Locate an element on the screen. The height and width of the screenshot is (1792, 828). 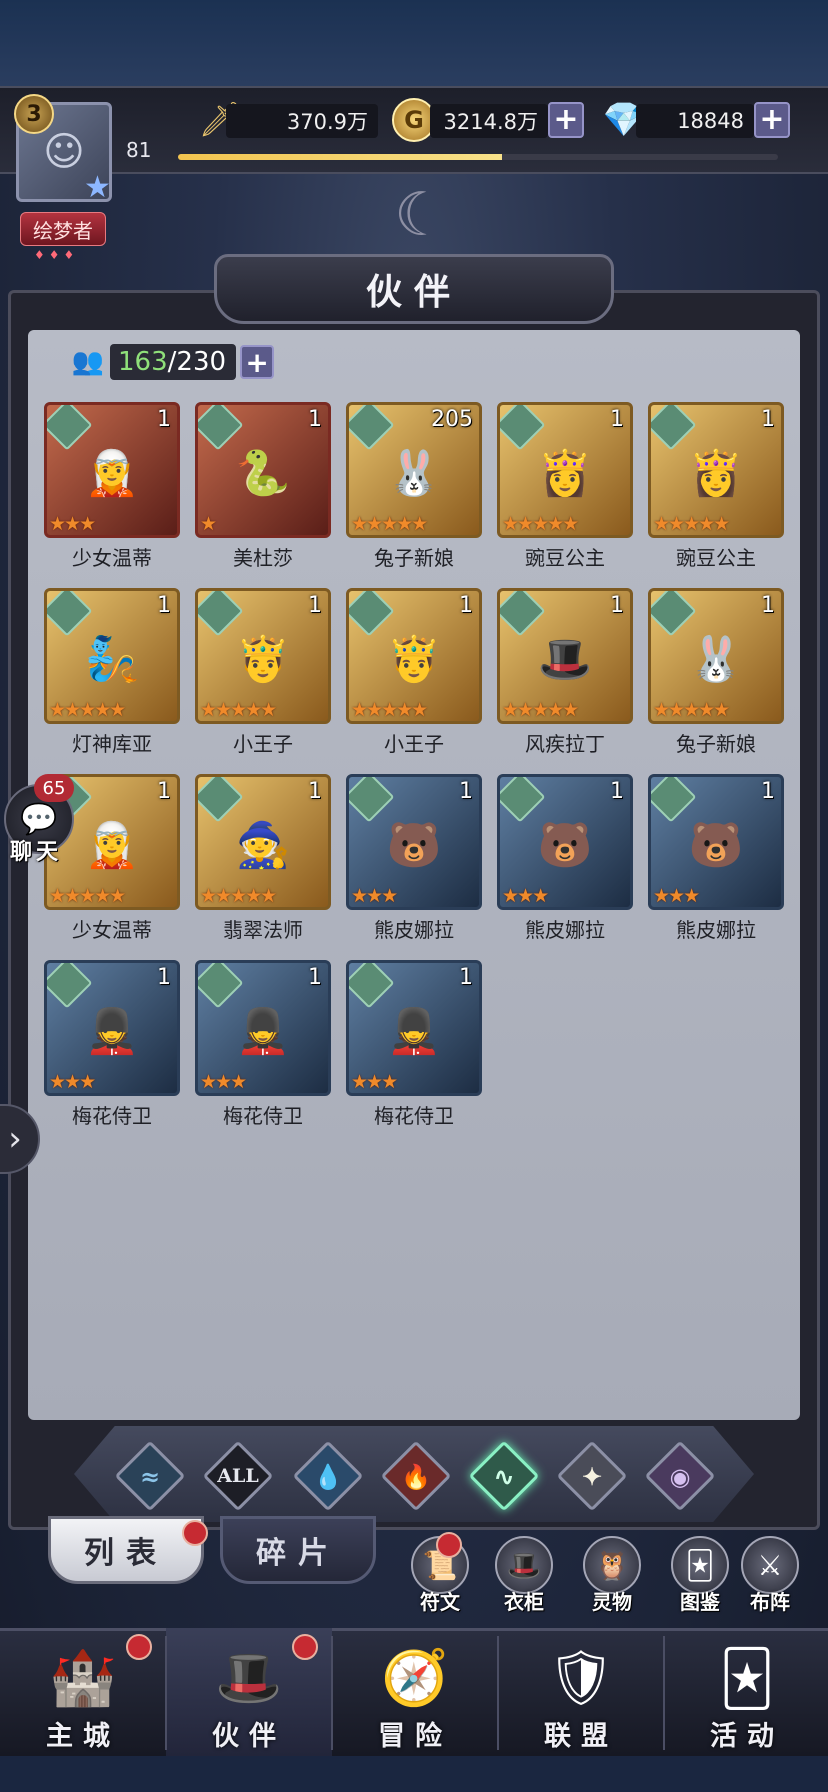
filter-water: 💧 is located at coordinates (328, 1476).